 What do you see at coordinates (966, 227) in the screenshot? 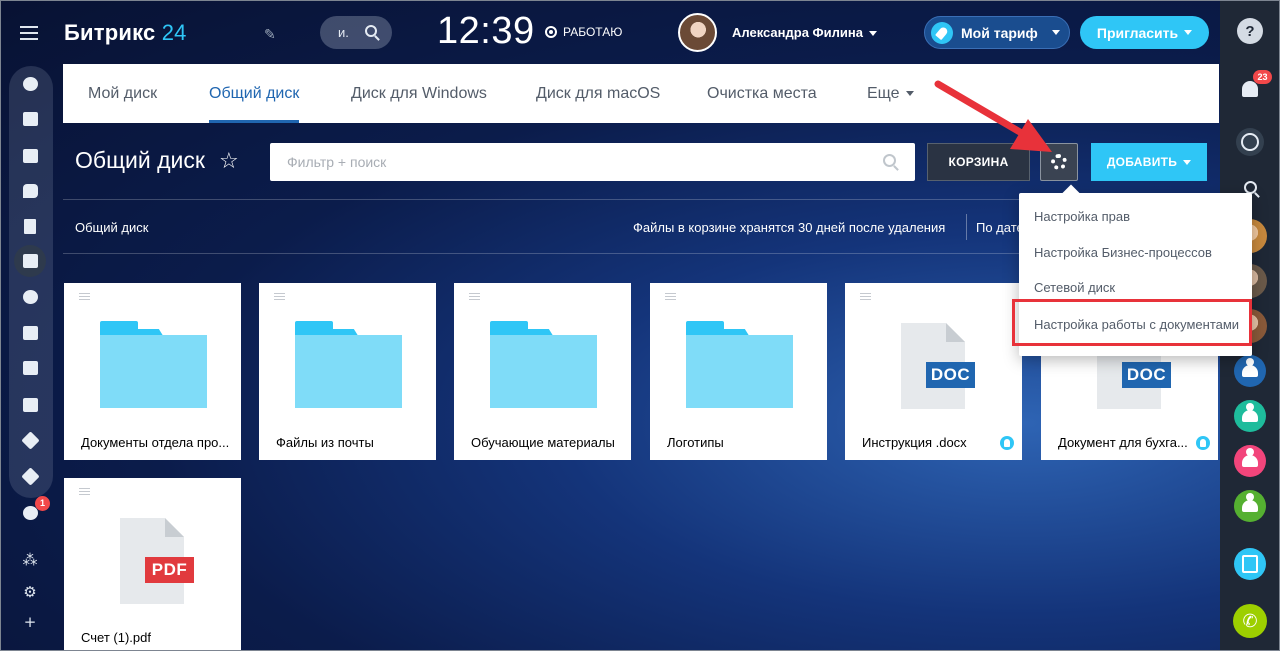
I see `divider` at bounding box center [966, 227].